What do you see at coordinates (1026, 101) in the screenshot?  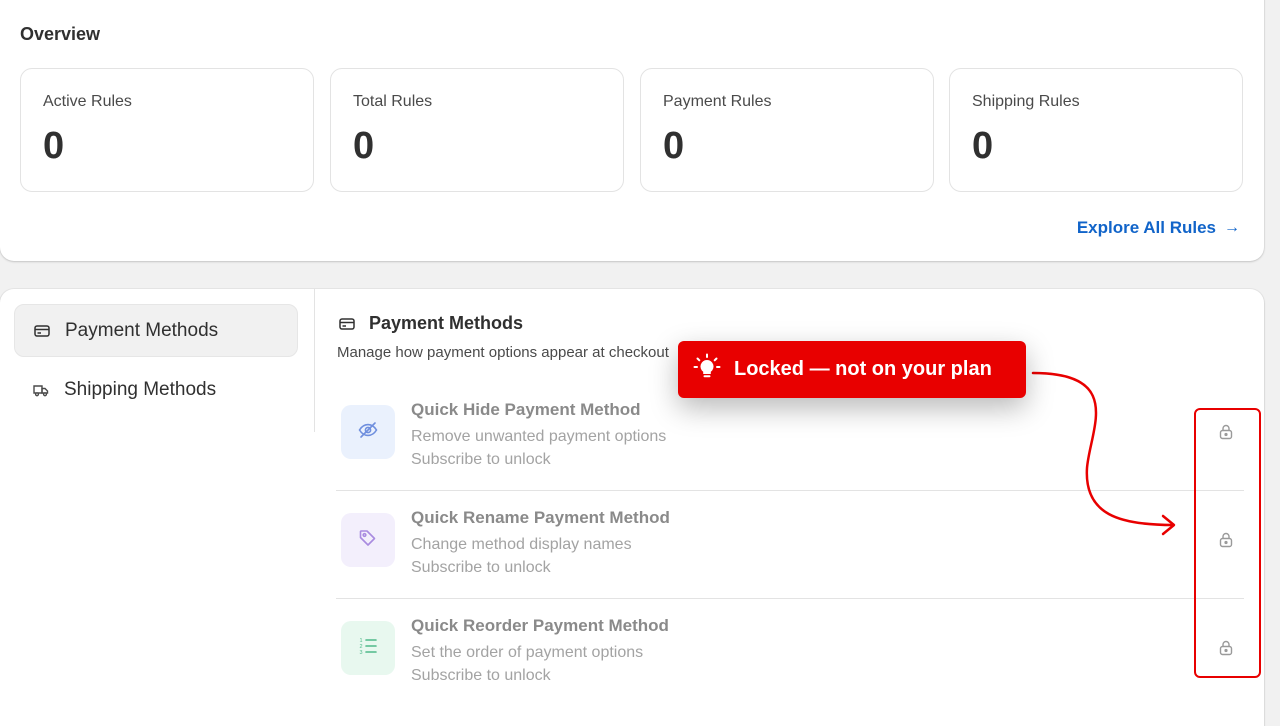 I see `stat-label: Shipping Rules` at bounding box center [1026, 101].